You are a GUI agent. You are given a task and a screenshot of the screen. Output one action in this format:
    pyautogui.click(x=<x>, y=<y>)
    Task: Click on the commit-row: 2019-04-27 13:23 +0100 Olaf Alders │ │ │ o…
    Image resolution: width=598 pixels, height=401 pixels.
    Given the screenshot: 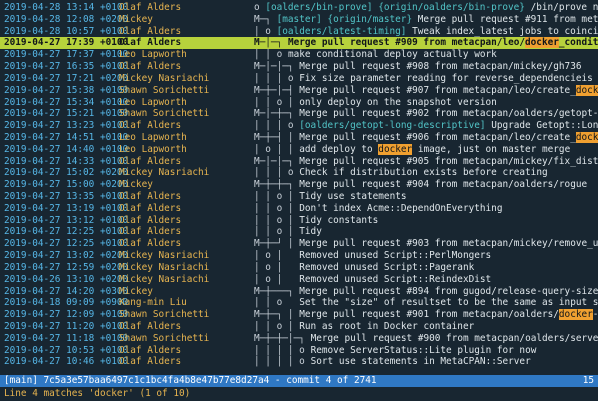 What is the action you would take?
    pyautogui.click(x=299, y=126)
    